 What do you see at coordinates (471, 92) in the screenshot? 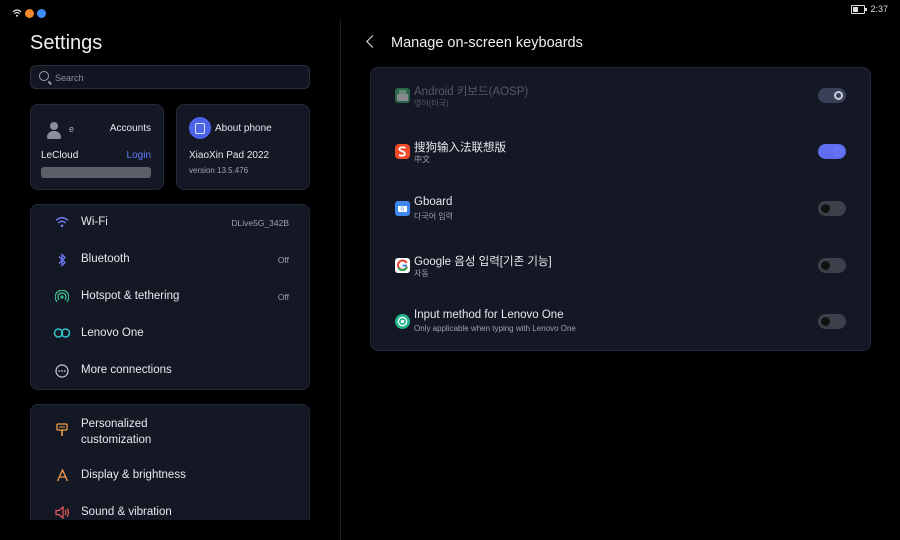
I see `keyboard-name: Android 키보드(AOSP)` at bounding box center [471, 92].